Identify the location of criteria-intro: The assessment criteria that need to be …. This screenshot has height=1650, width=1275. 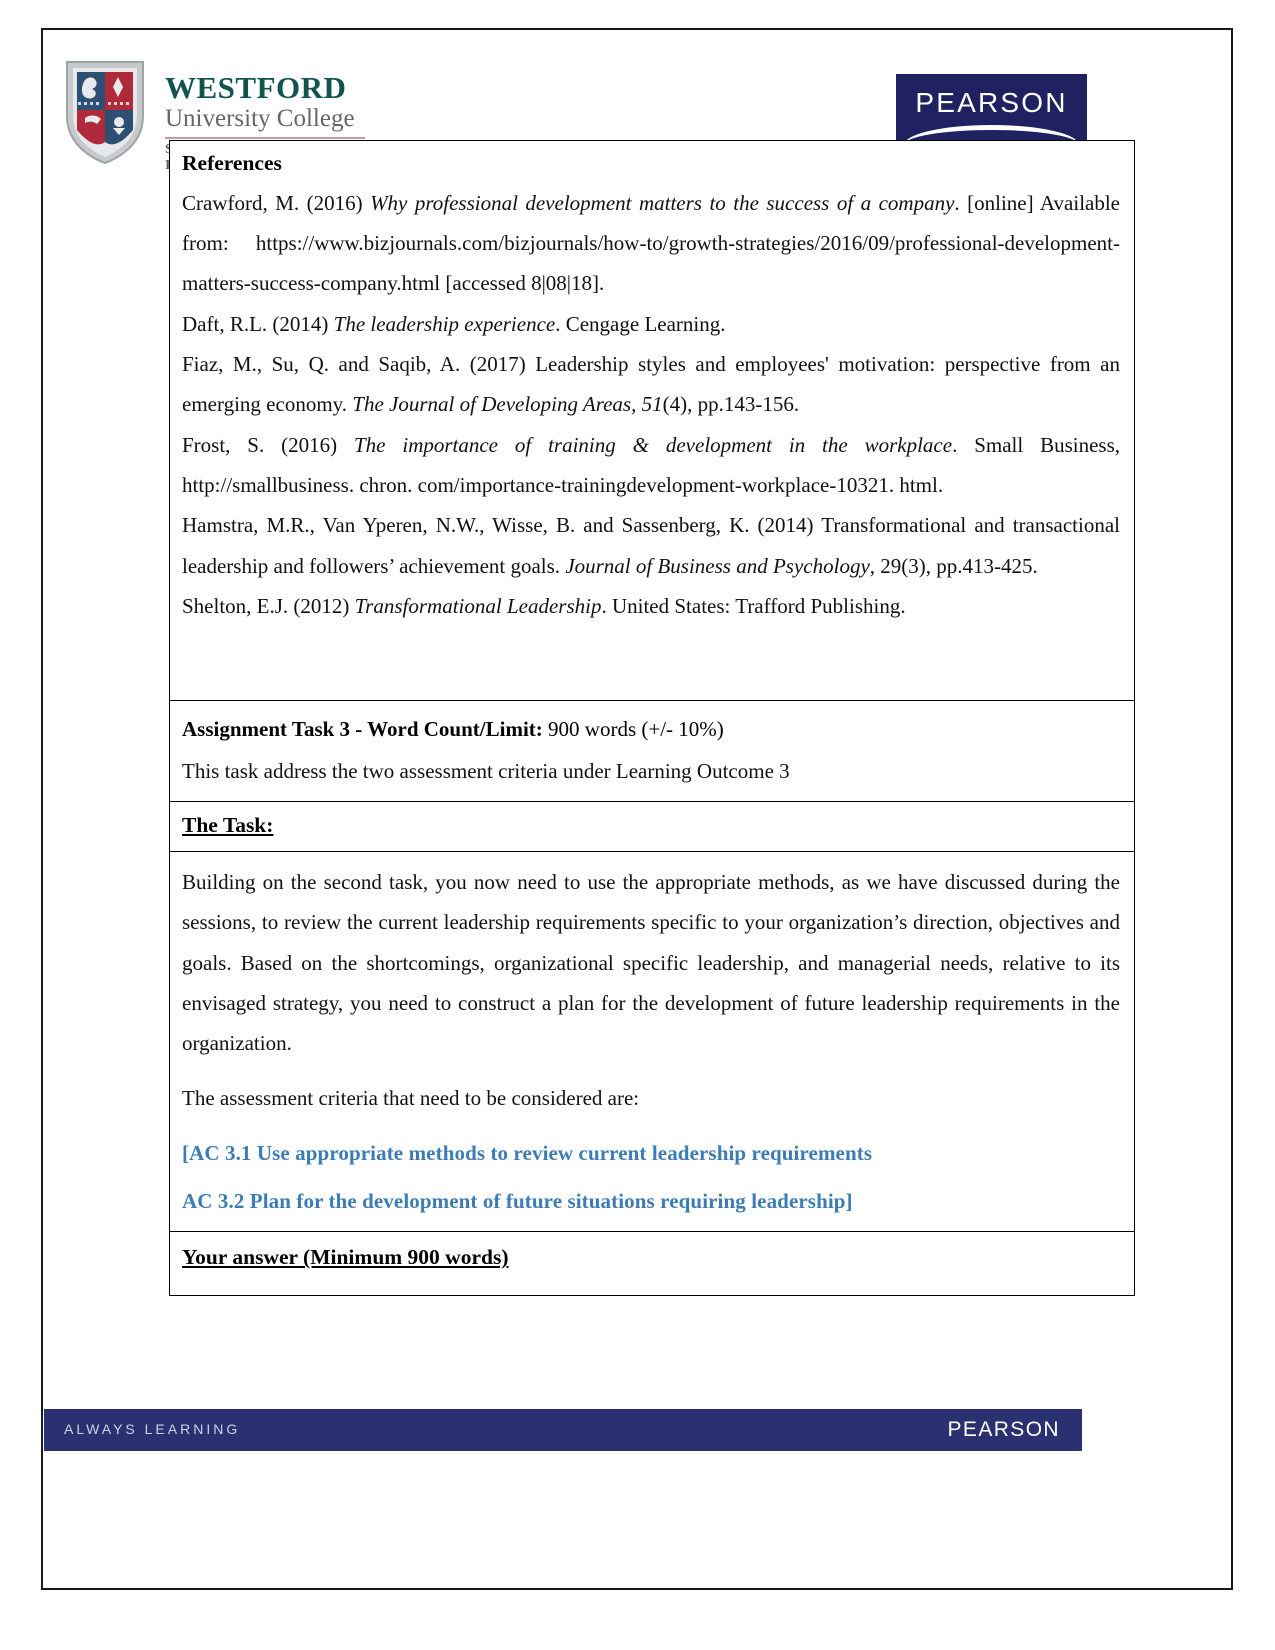
(411, 1097).